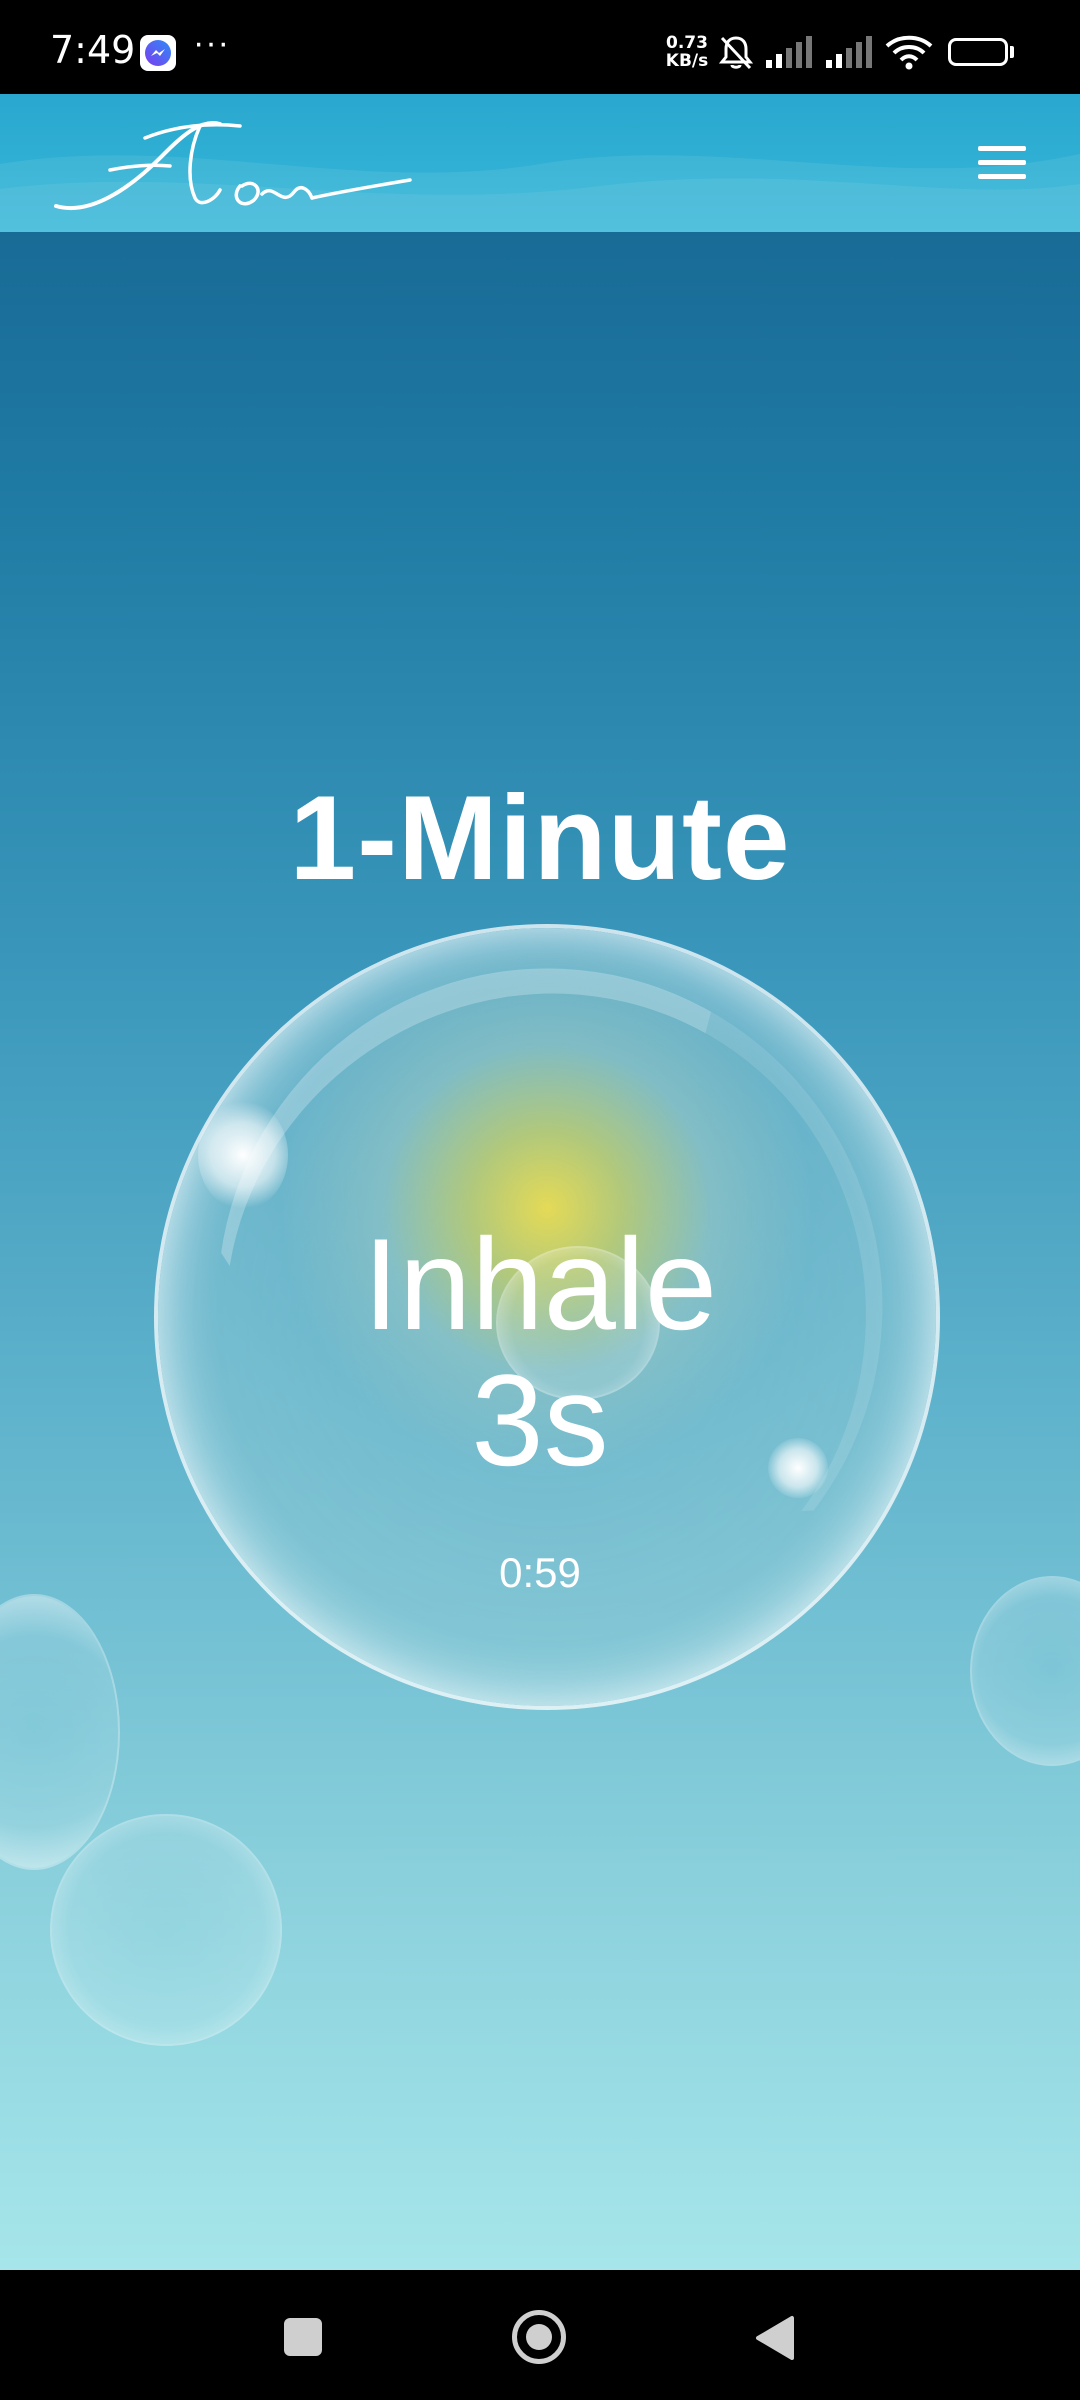 This screenshot has height=2400, width=1080. Describe the element at coordinates (243, 1155) in the screenshot. I see `bubble-highlight` at that location.